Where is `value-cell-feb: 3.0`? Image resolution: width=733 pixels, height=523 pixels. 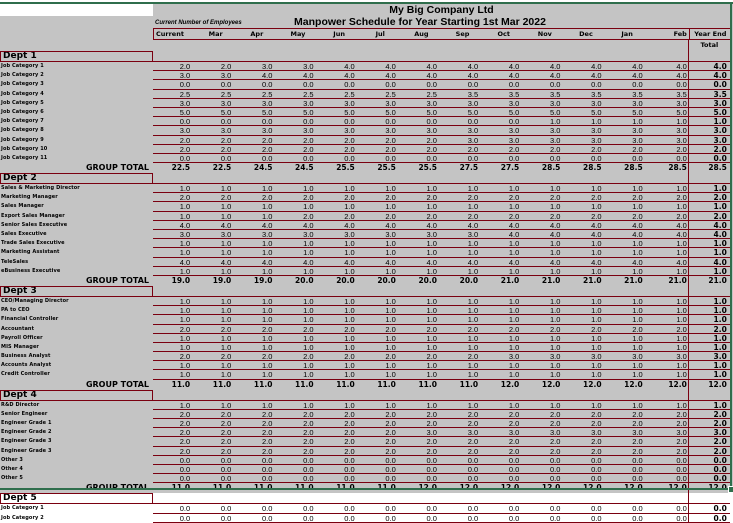 value-cell-feb: 3.0 is located at coordinates (667, 130).